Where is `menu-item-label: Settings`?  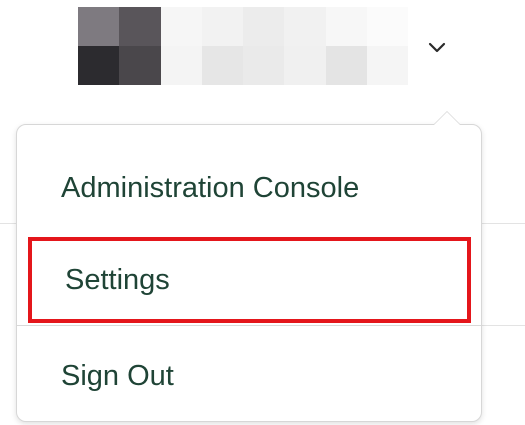 menu-item-label: Settings is located at coordinates (117, 279).